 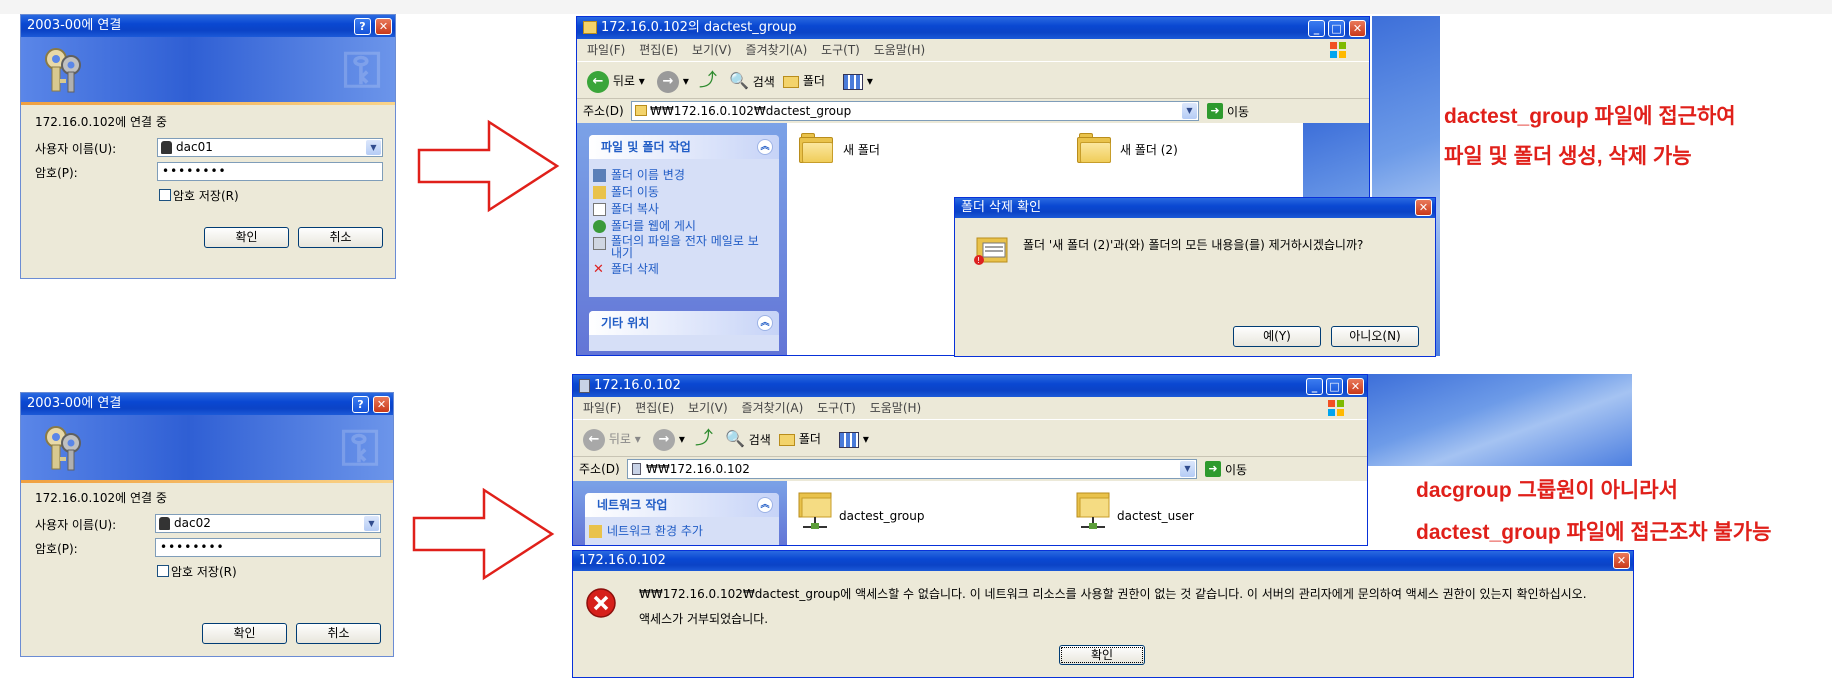 I want to click on username-label: 사용자 이름(U):, so click(x=76, y=525).